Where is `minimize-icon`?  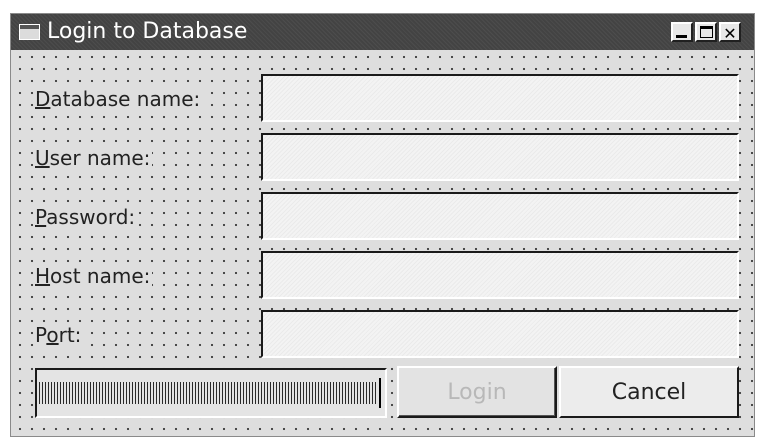
minimize-icon is located at coordinates (681, 36).